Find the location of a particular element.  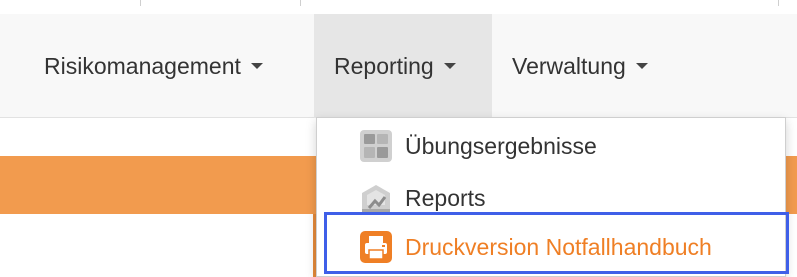

menu-item-reports: Reports is located at coordinates (551, 198).